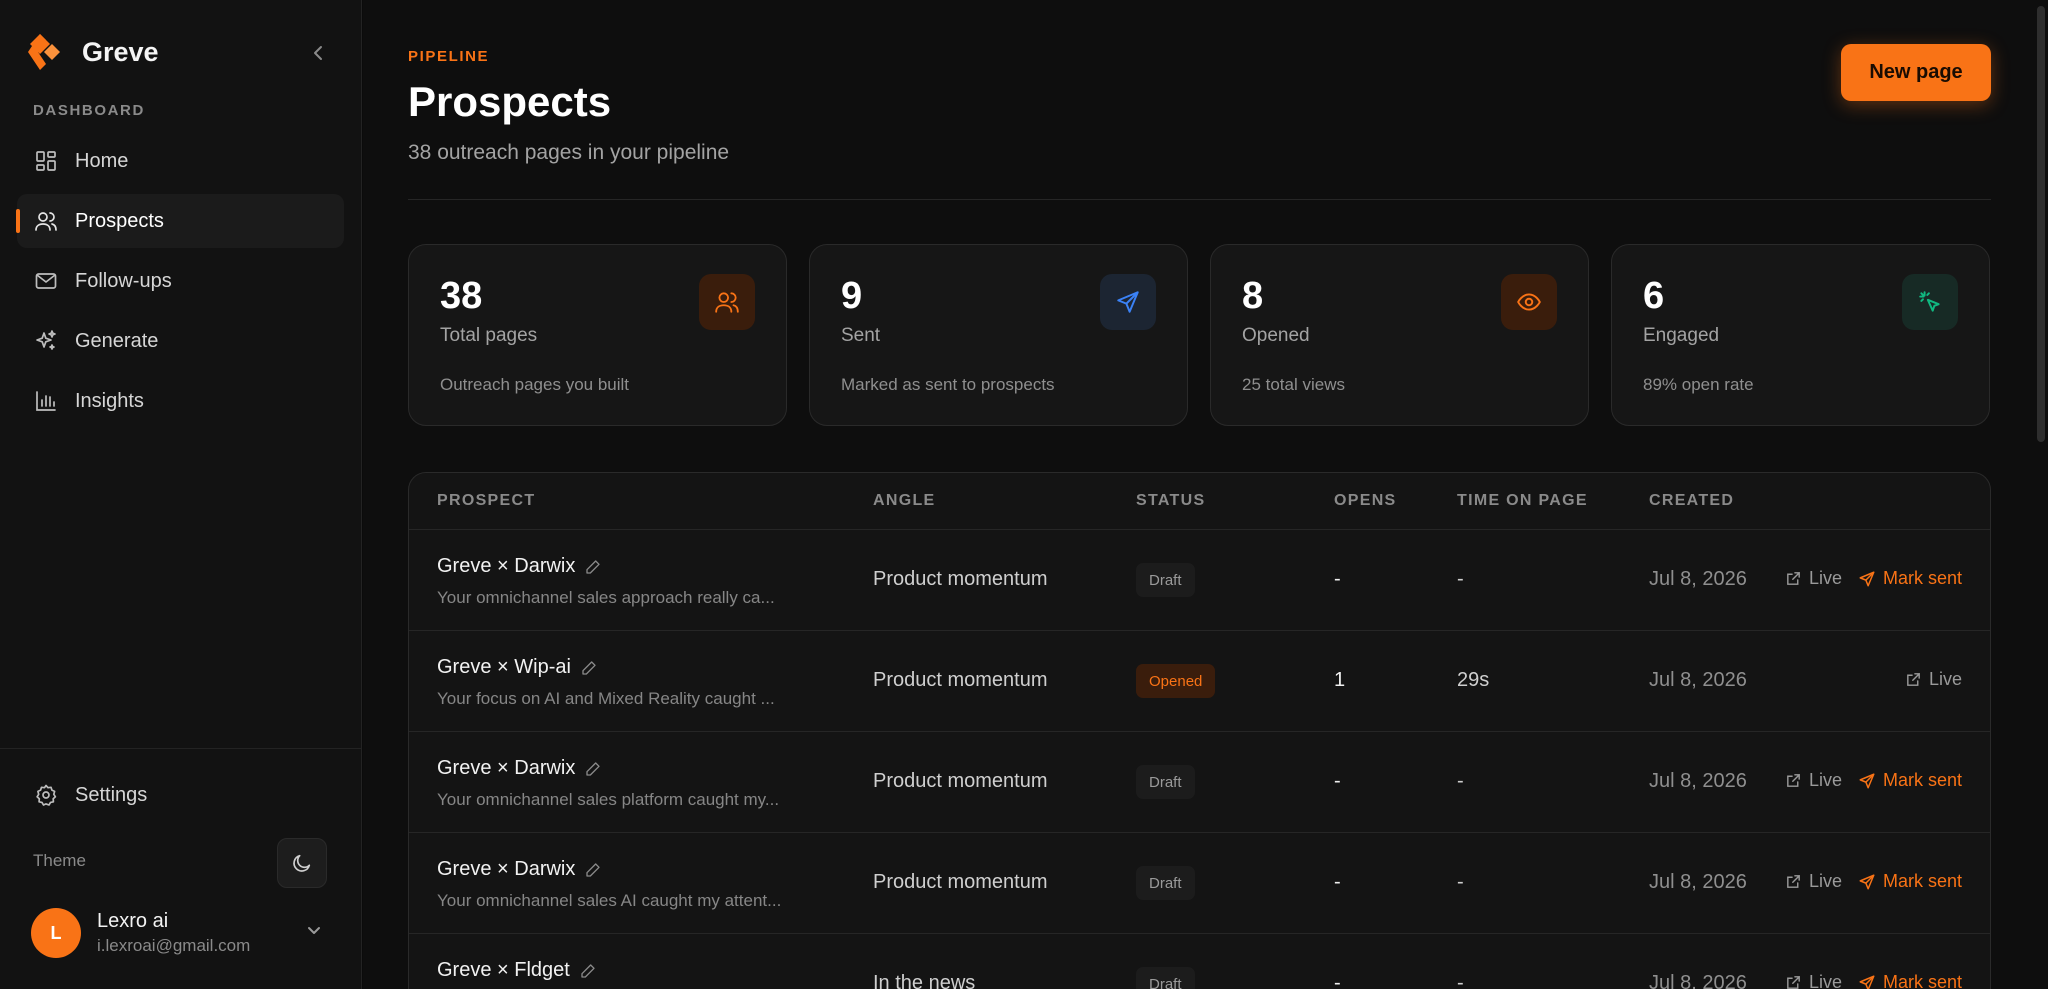 The width and height of the screenshot is (2048, 989). I want to click on new-page-button: New page, so click(1916, 72).